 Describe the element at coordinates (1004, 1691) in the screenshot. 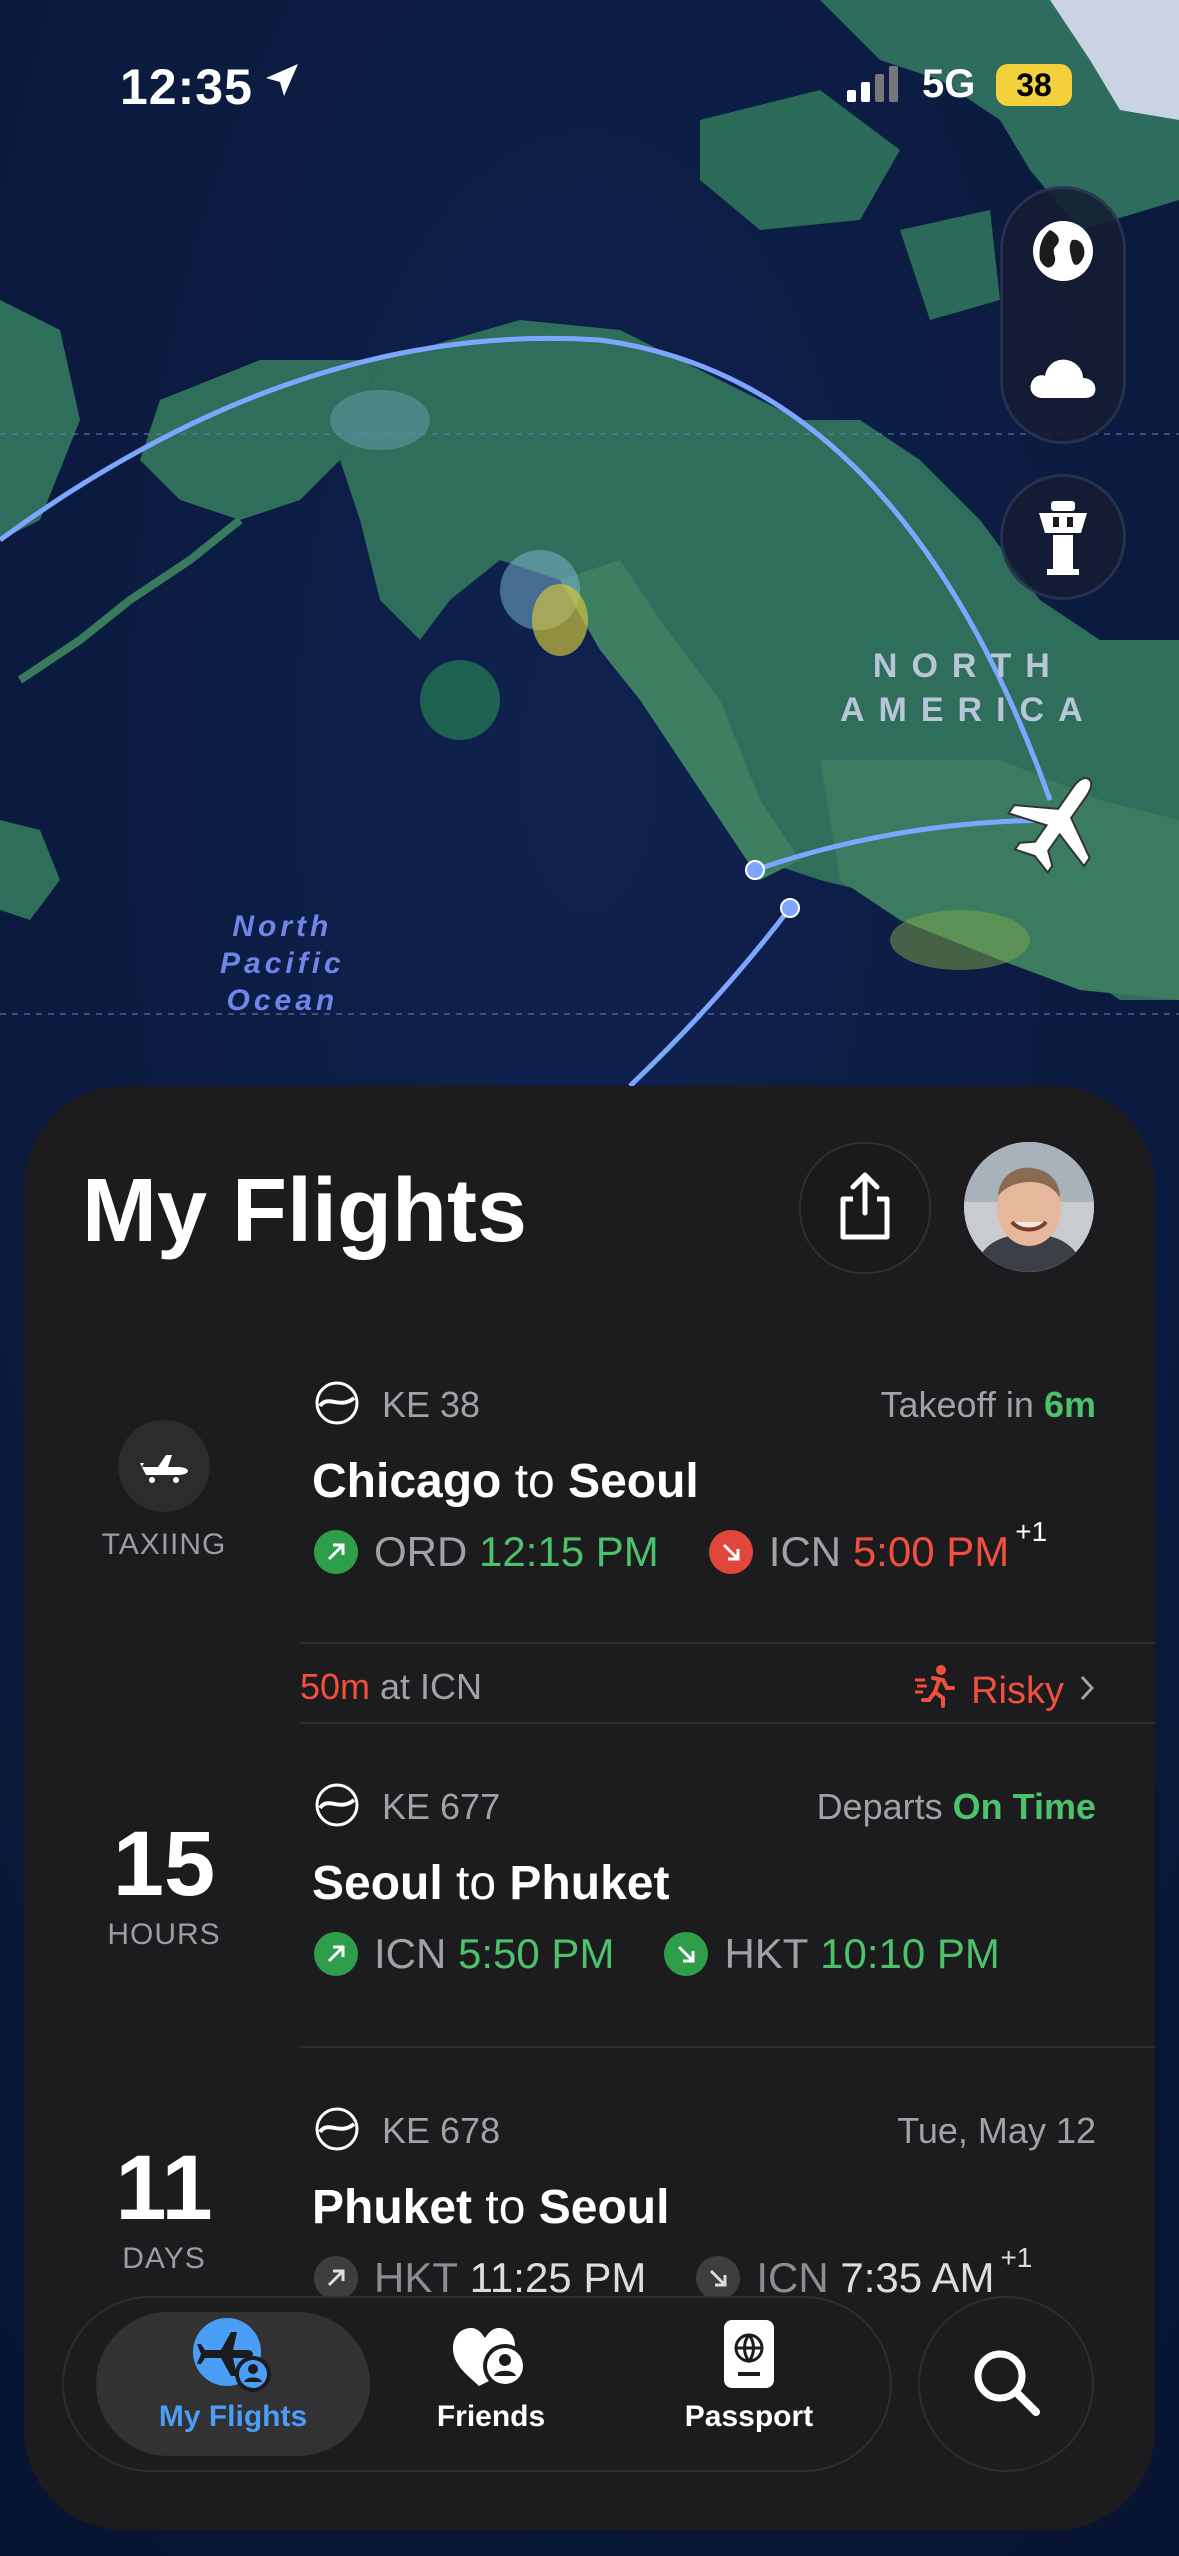

I see `connection-risk: Risky` at that location.